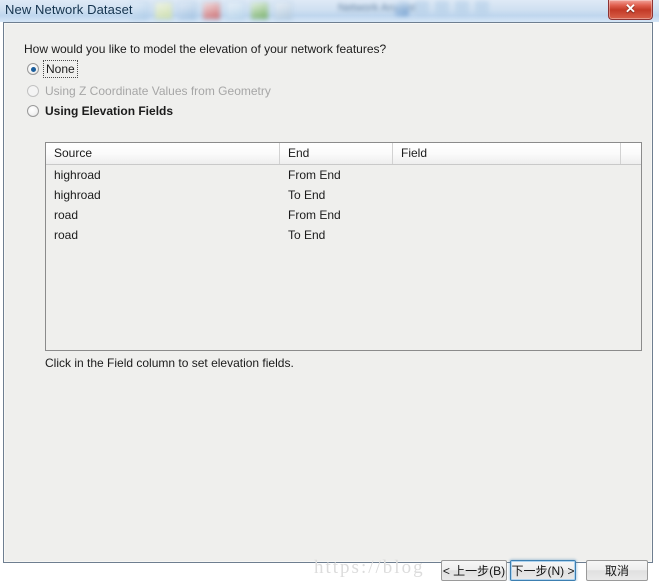 This screenshot has width=659, height=581. I want to click on background-toolbar-icons, so click(220, 10).